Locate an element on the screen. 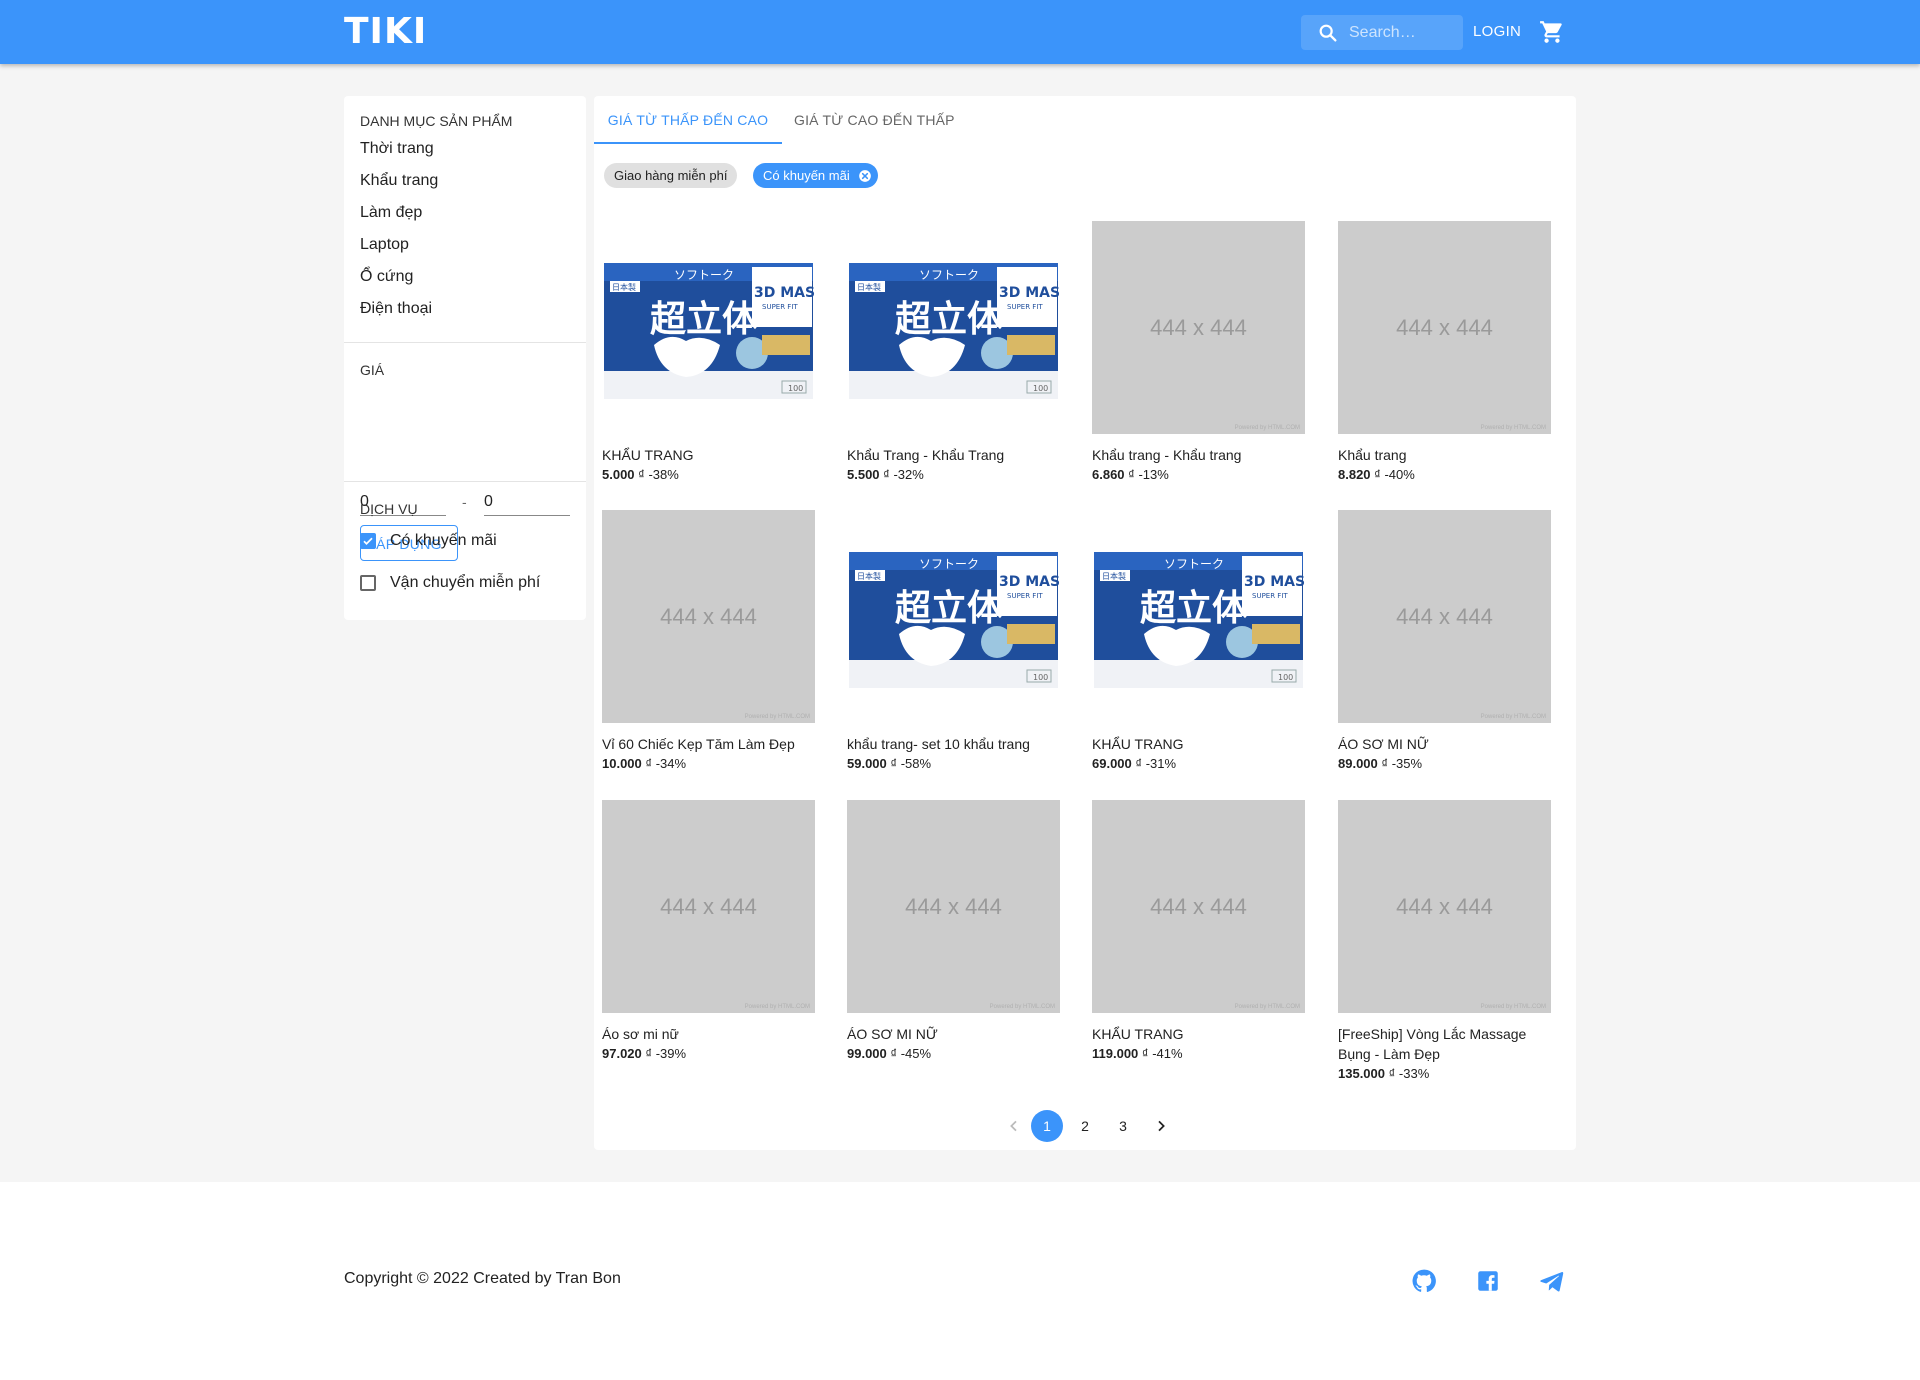 The width and height of the screenshot is (1920, 1380). product-name: Khẩu trang is located at coordinates (1448, 455).